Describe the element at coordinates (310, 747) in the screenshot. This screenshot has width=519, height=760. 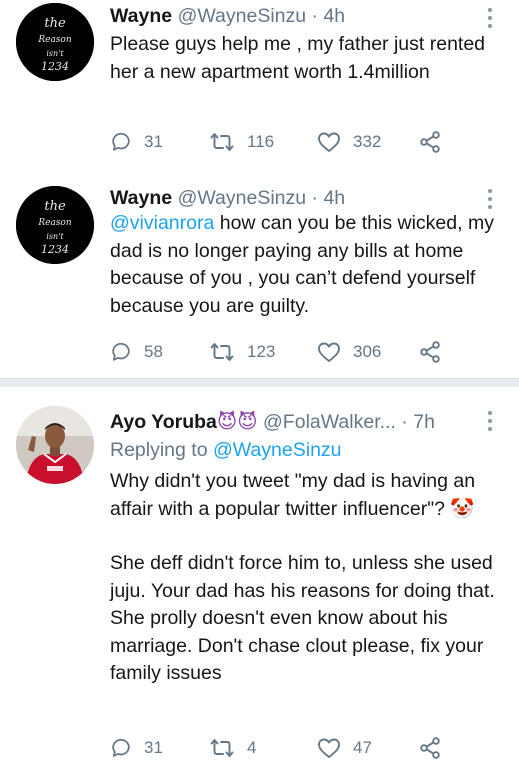
I see `tweet-actions: 31 4 47` at that location.